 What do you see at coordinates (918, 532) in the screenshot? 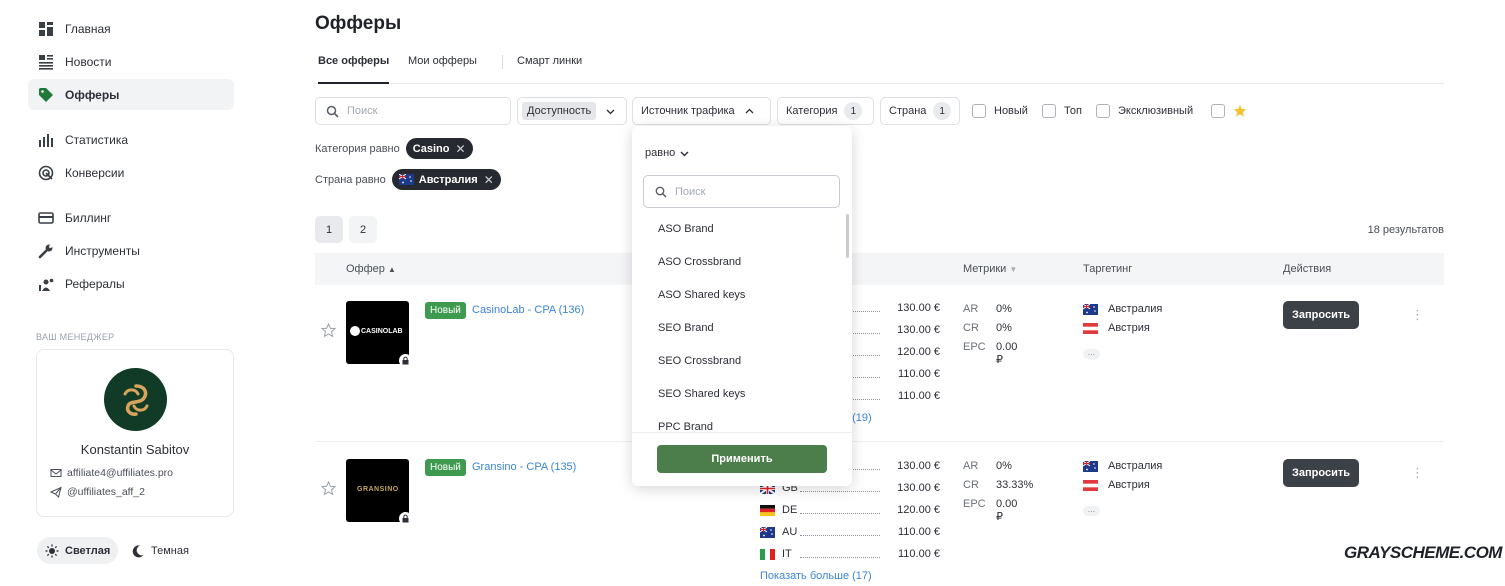
I see `payout-value: 110.00 €` at bounding box center [918, 532].